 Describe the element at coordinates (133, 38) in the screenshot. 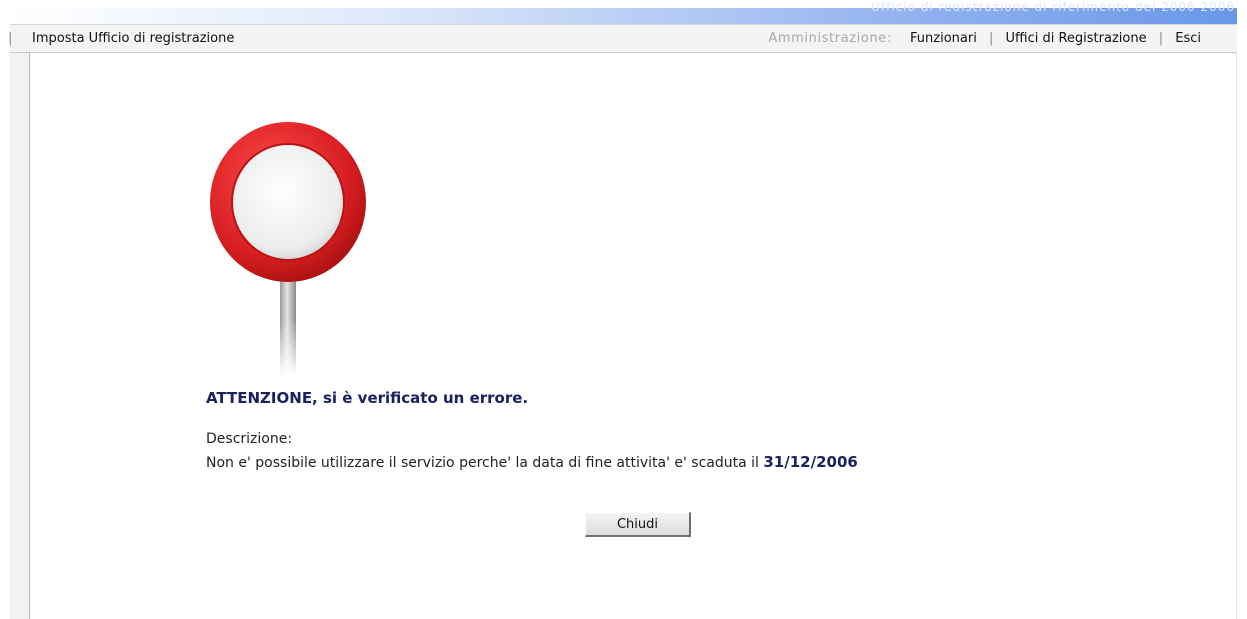

I see `menu-item-imposta-ufficio: Imposta Ufficio di registrazione` at that location.